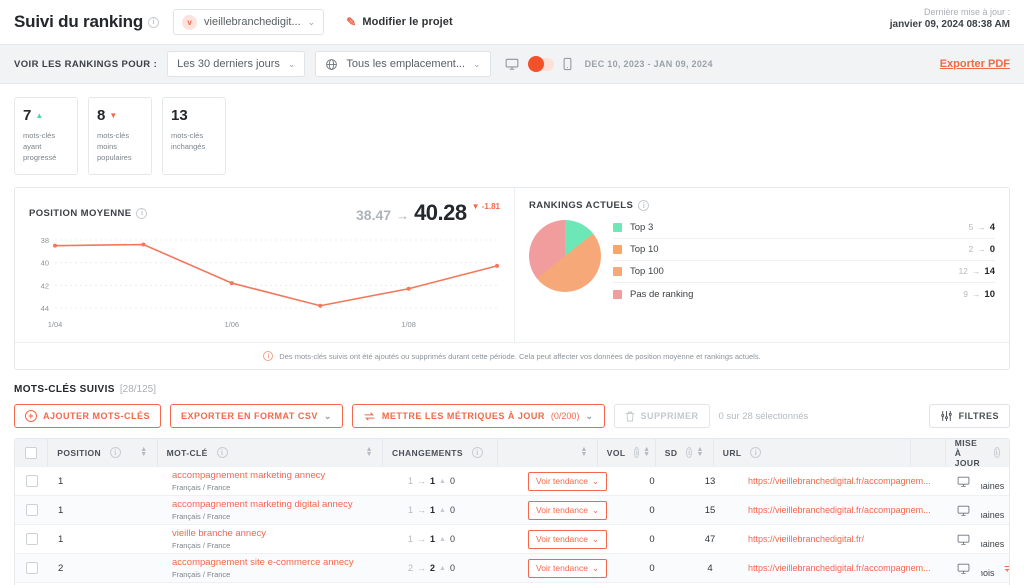  Describe the element at coordinates (270, 452) in the screenshot. I see `column-header-keyword: MOT-CLÉ i ▲ ▼` at that location.